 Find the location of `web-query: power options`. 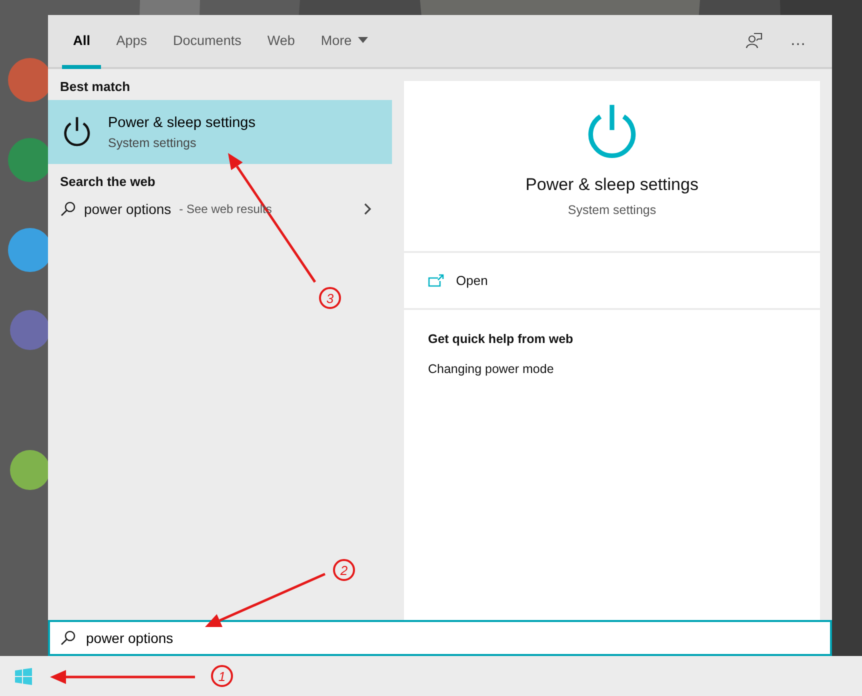

web-query: power options is located at coordinates (128, 209).